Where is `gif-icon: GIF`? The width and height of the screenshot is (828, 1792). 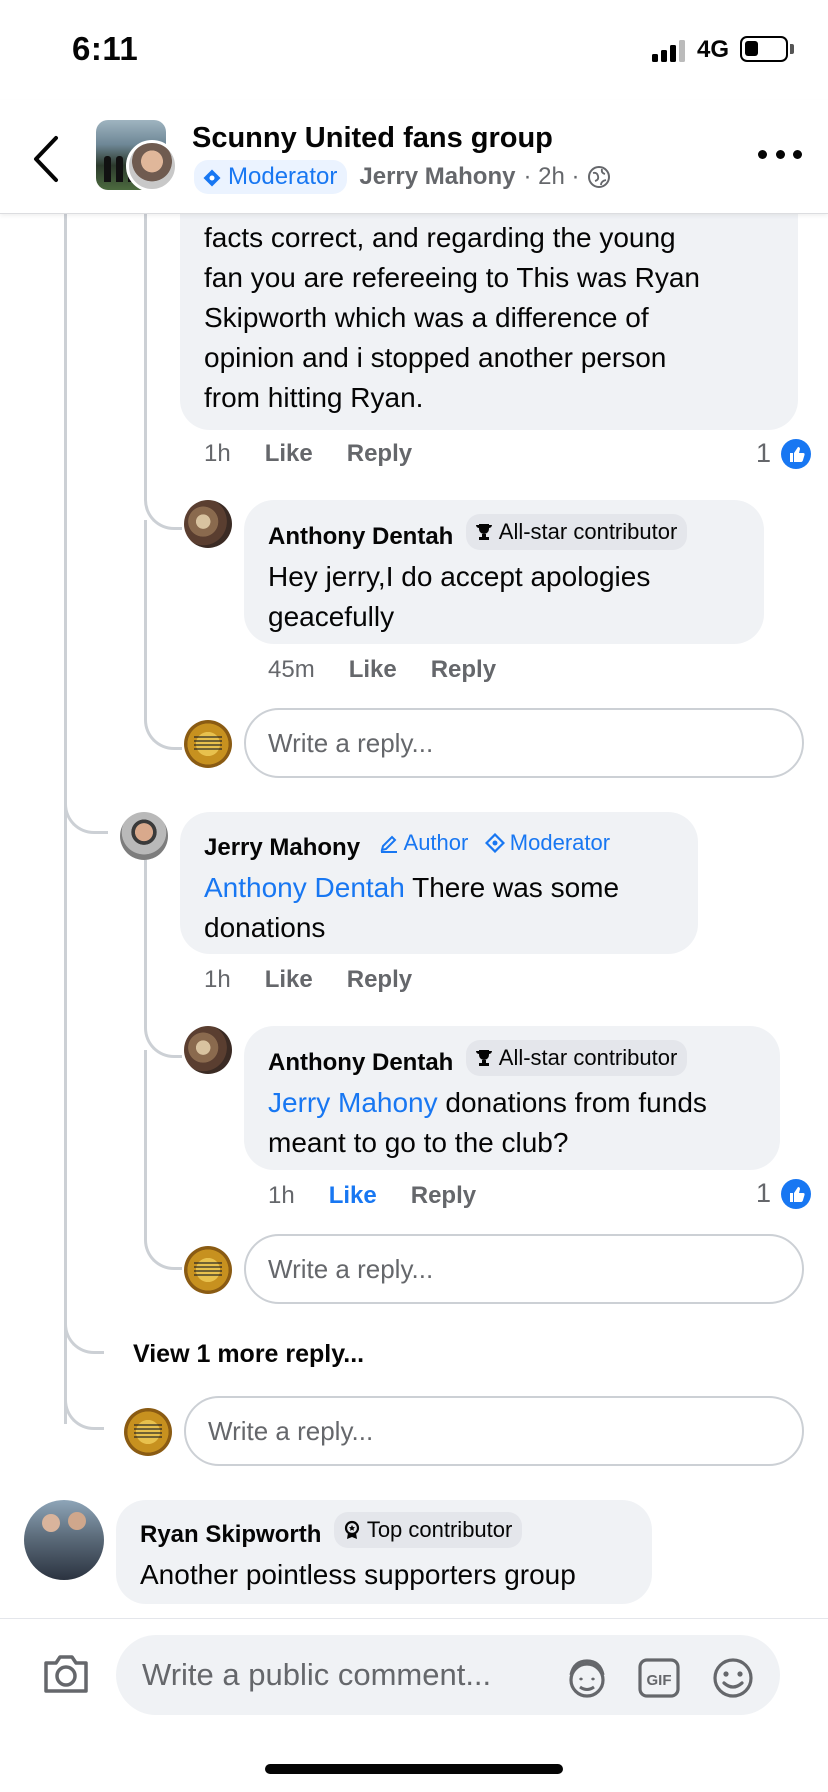
gif-icon: GIF is located at coordinates (659, 1678).